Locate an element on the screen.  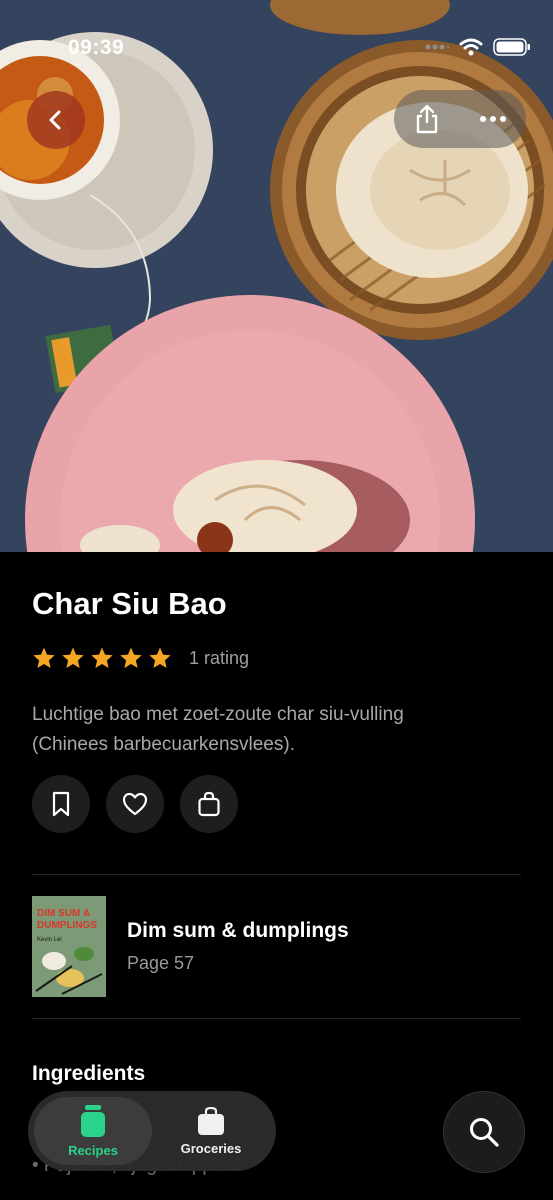
tab-recipes: Recipes is located at coordinates (93, 1131).